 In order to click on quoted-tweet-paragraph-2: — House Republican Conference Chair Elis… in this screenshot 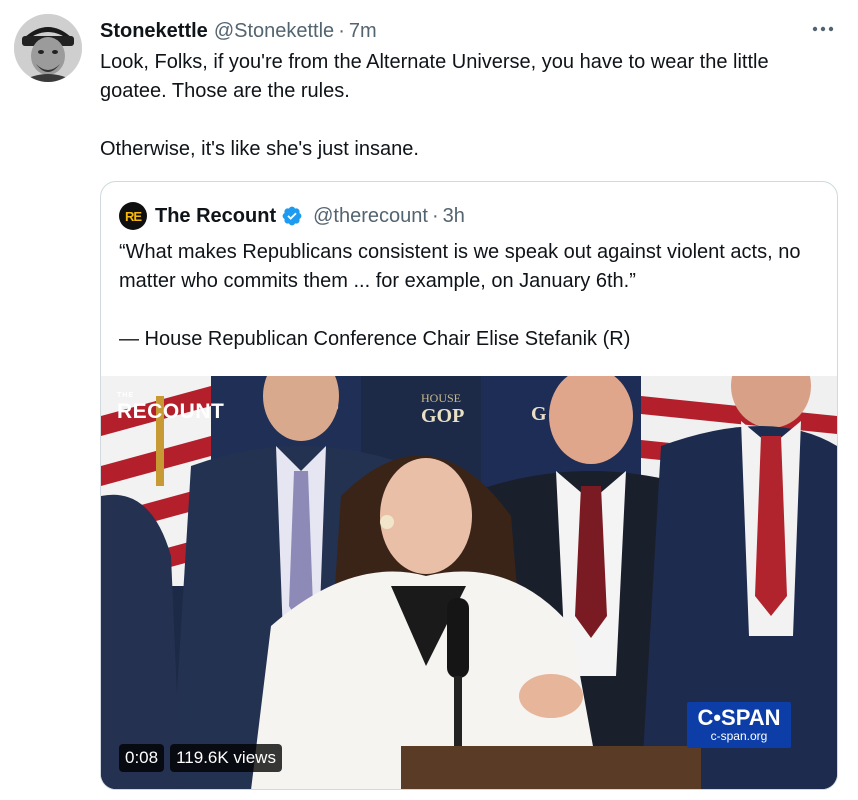, I will do `click(375, 339)`.